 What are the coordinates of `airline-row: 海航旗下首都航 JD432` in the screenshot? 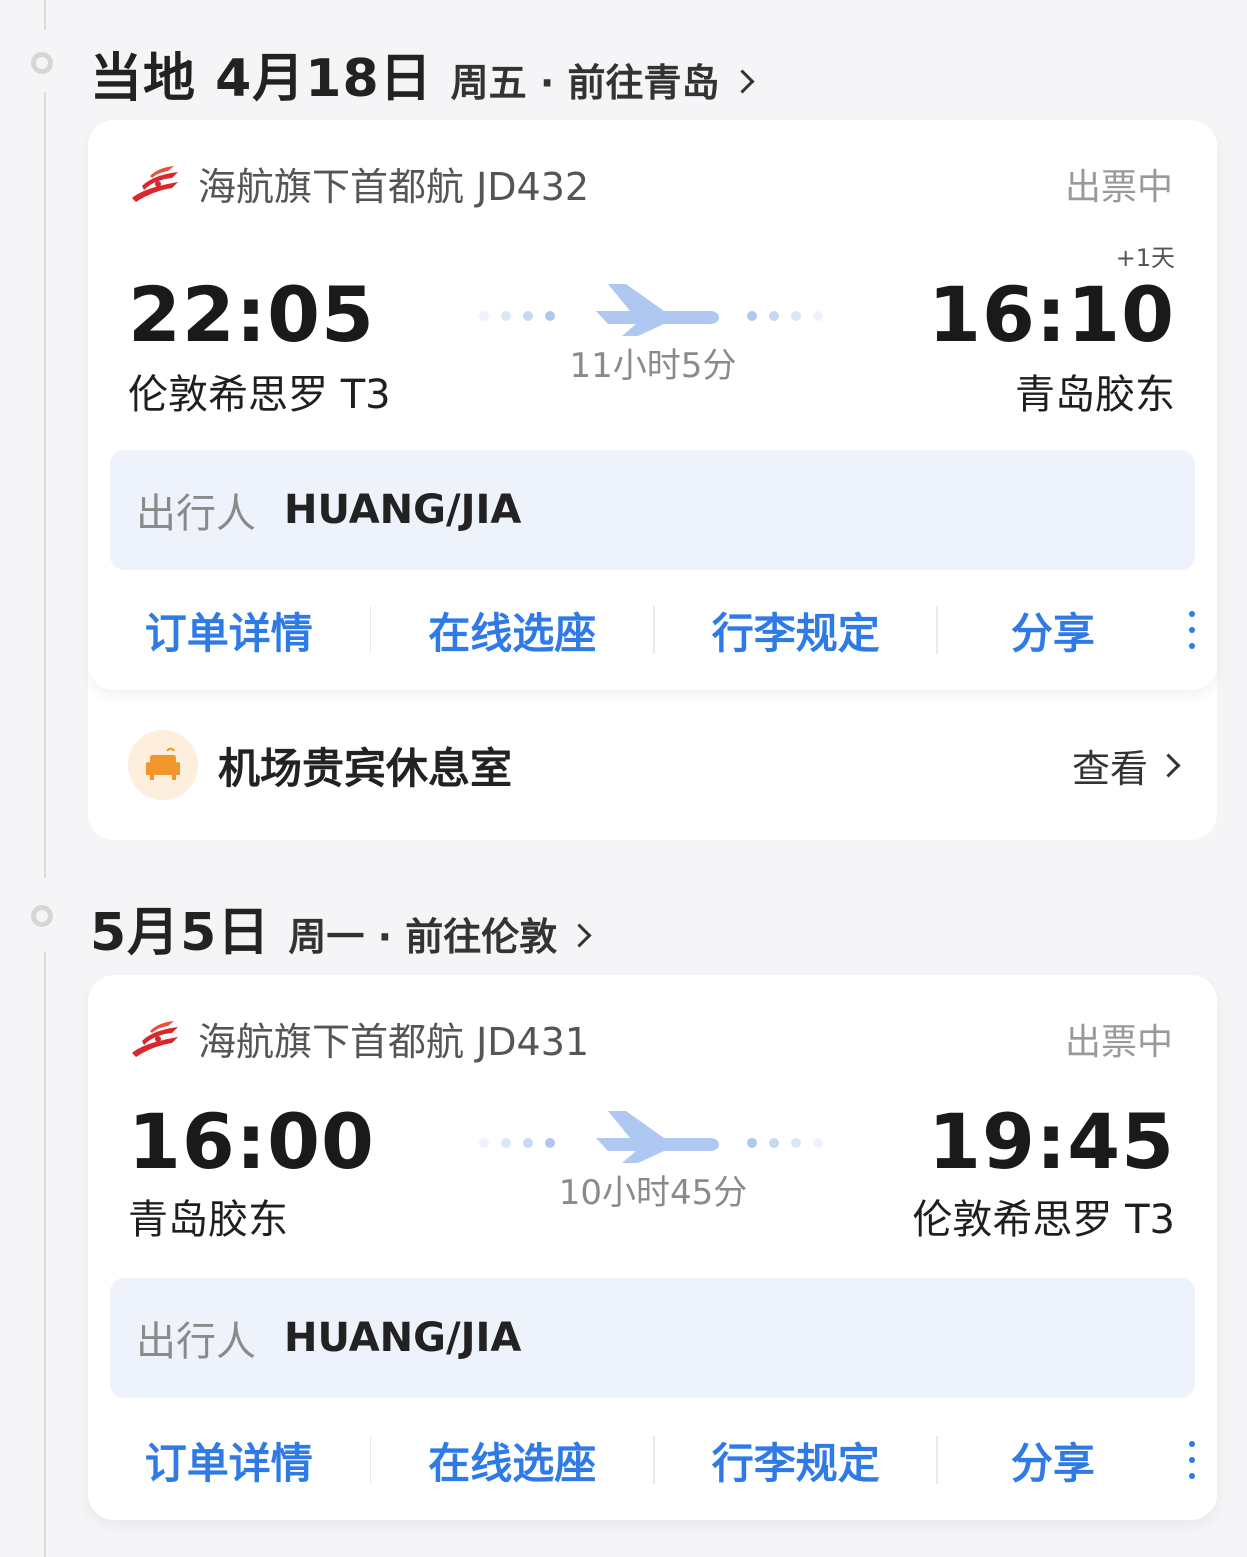 It's located at (358, 183).